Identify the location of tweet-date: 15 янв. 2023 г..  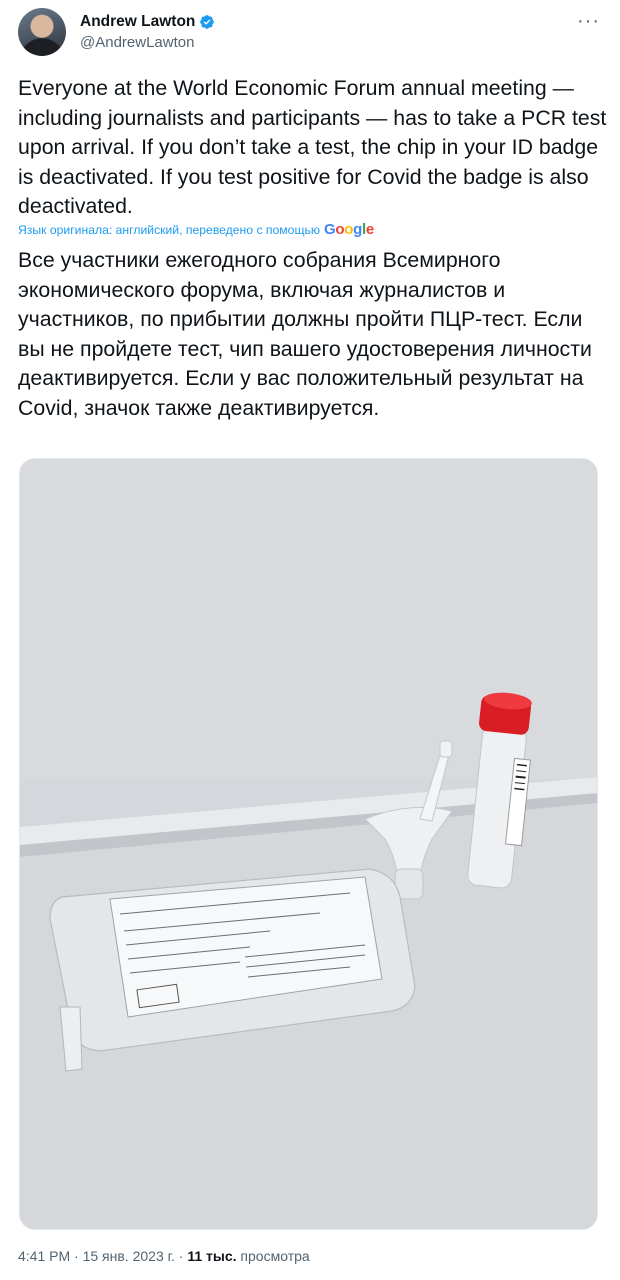
(129, 1256).